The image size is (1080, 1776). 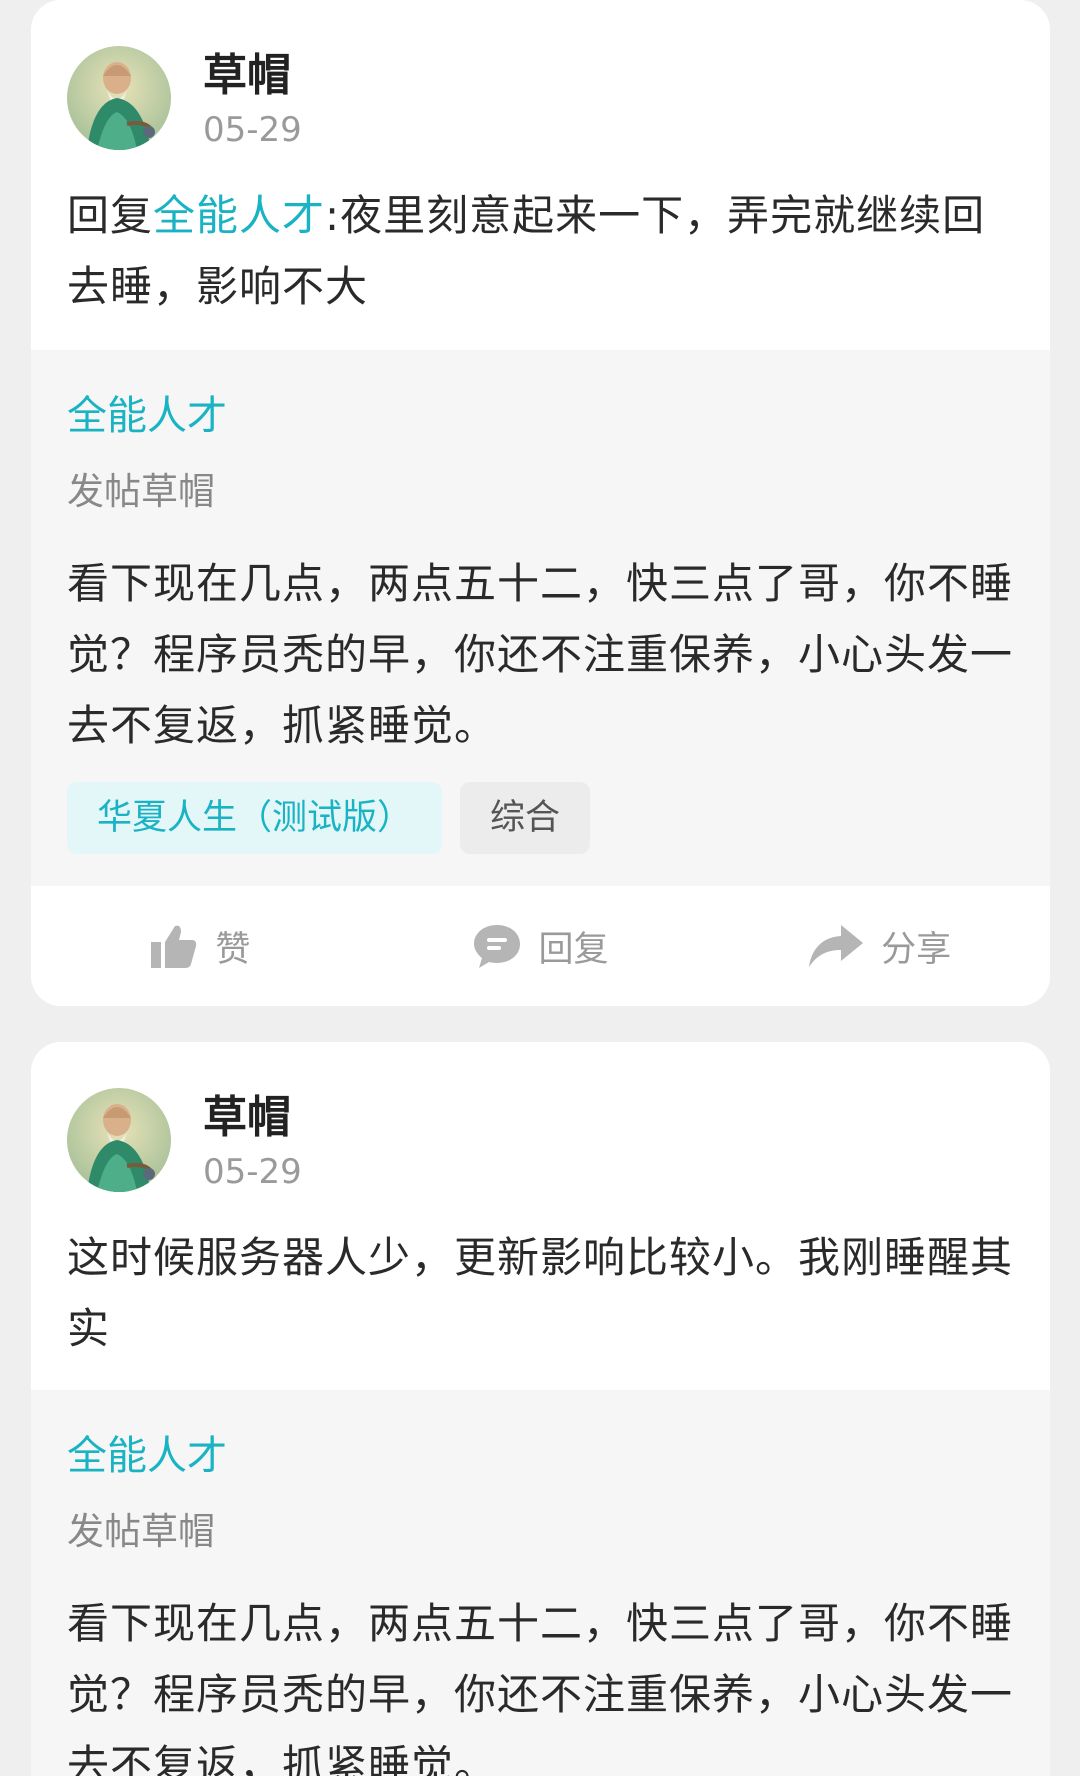 What do you see at coordinates (573, 949) in the screenshot?
I see `reply-label: 回复` at bounding box center [573, 949].